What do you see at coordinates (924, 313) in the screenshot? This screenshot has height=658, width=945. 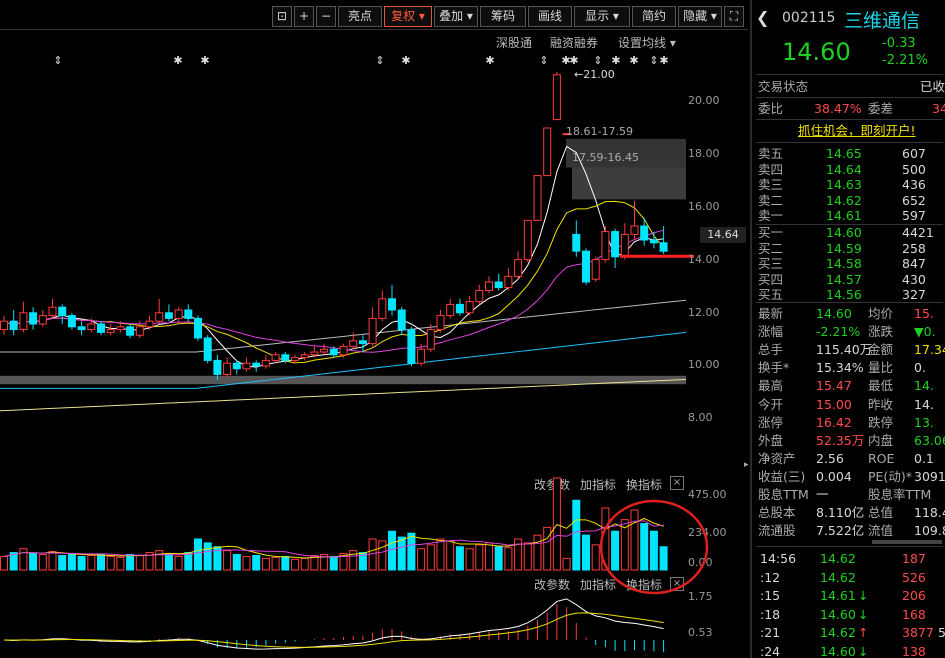 I see `stat-value: 15.` at bounding box center [924, 313].